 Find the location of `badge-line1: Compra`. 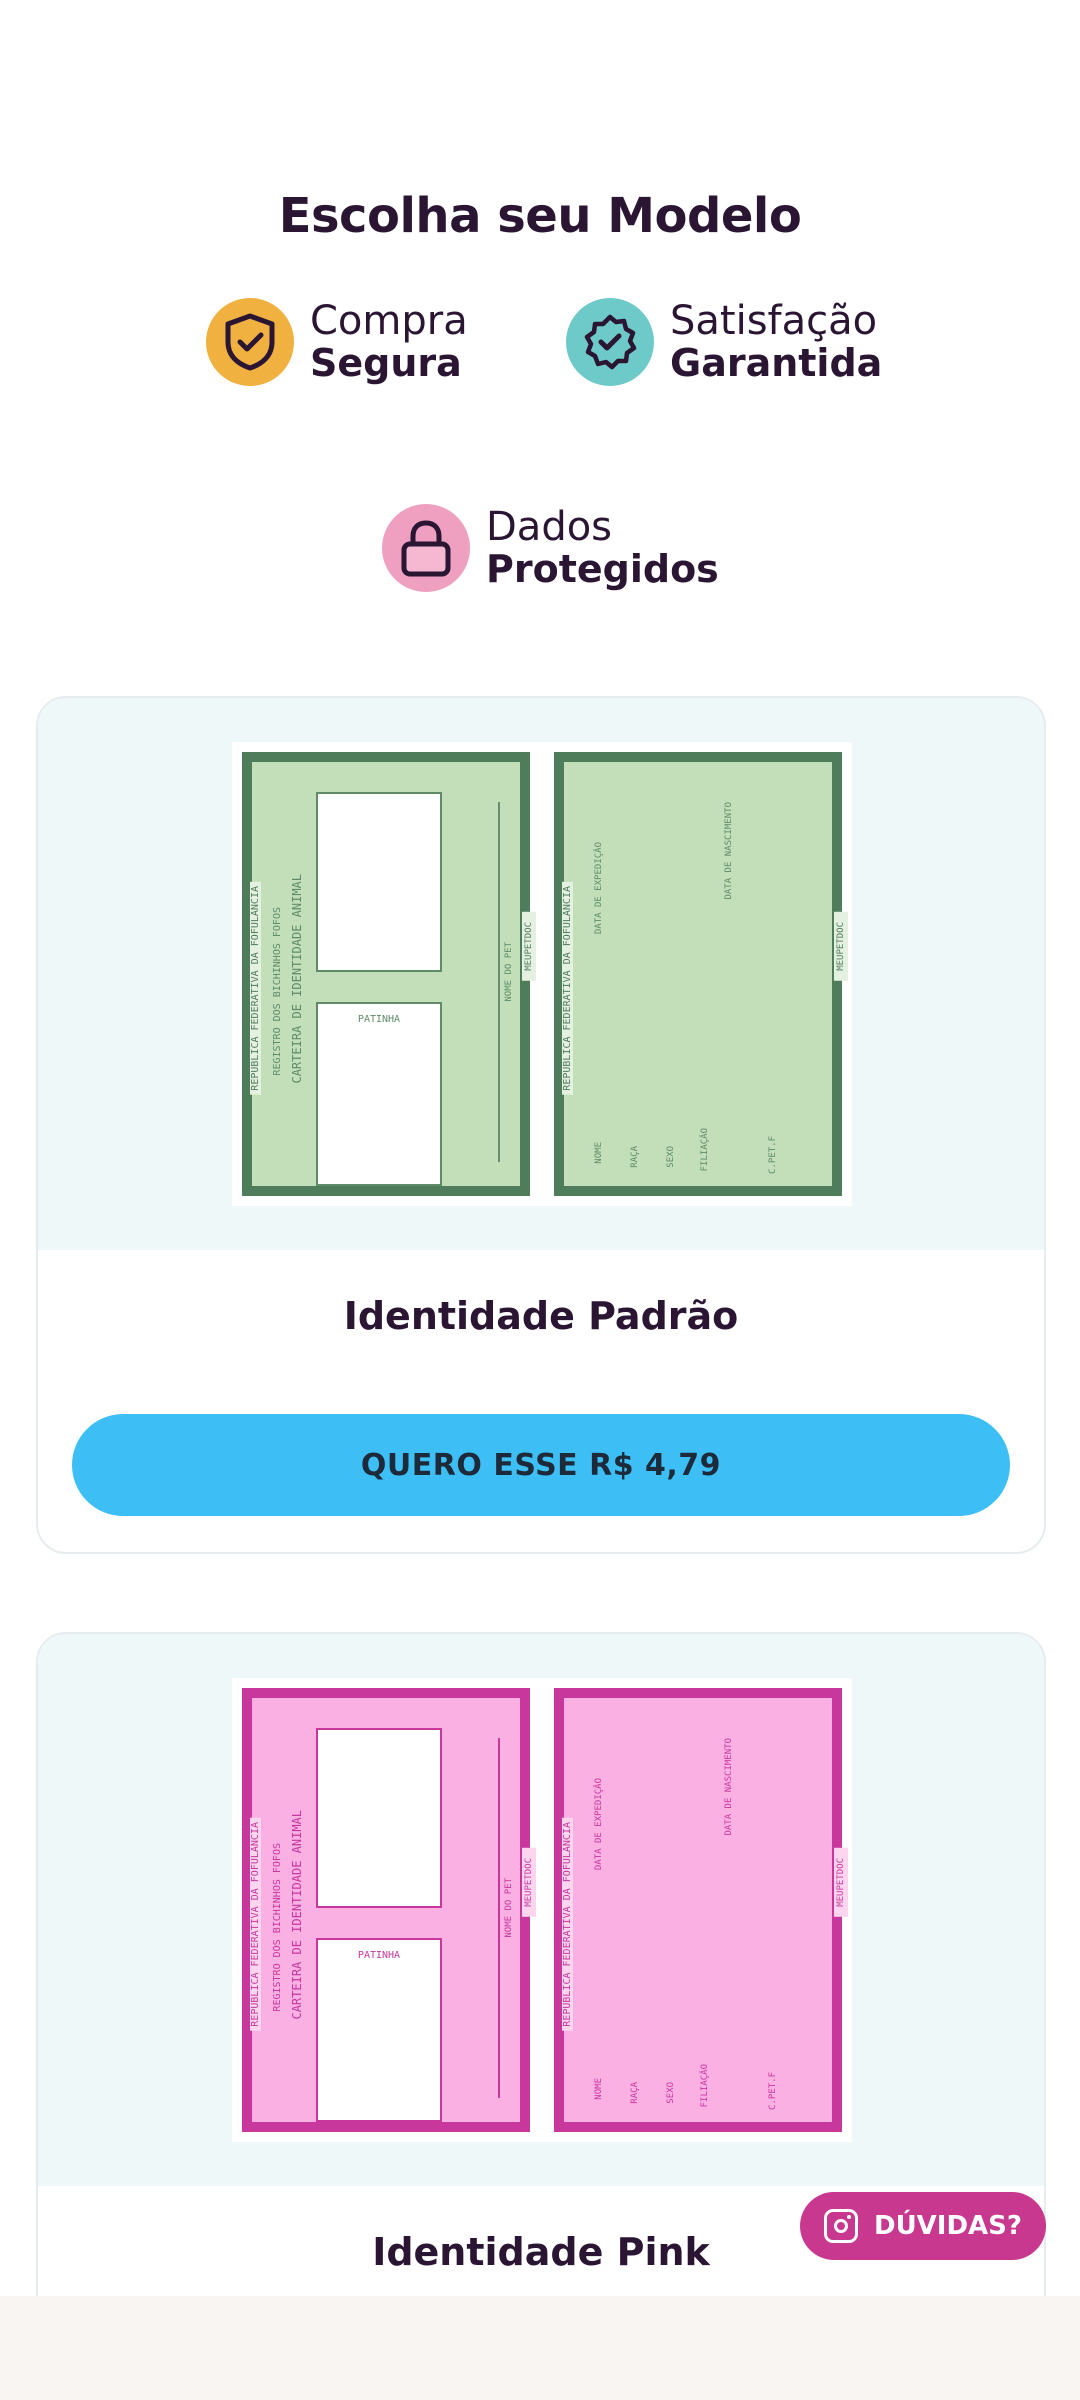

badge-line1: Compra is located at coordinates (389, 321).